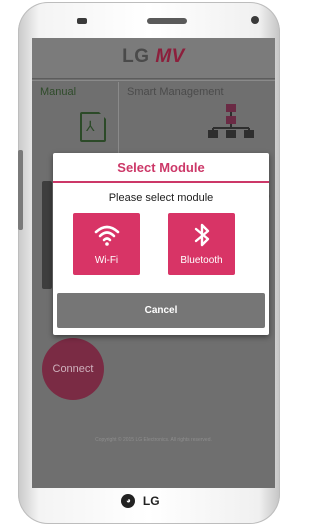 The image size is (320, 528). Describe the element at coordinates (128, 500) in the screenshot. I see `lg-face-icon: ◕` at that location.